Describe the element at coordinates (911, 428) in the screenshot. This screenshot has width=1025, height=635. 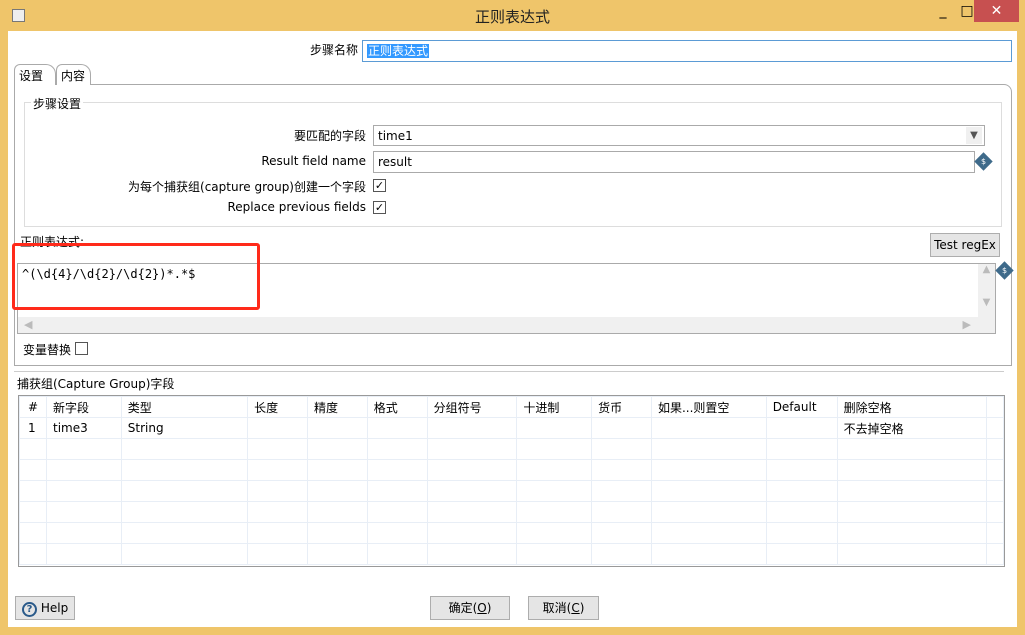
I see `table-cell: 不去掉空格` at that location.